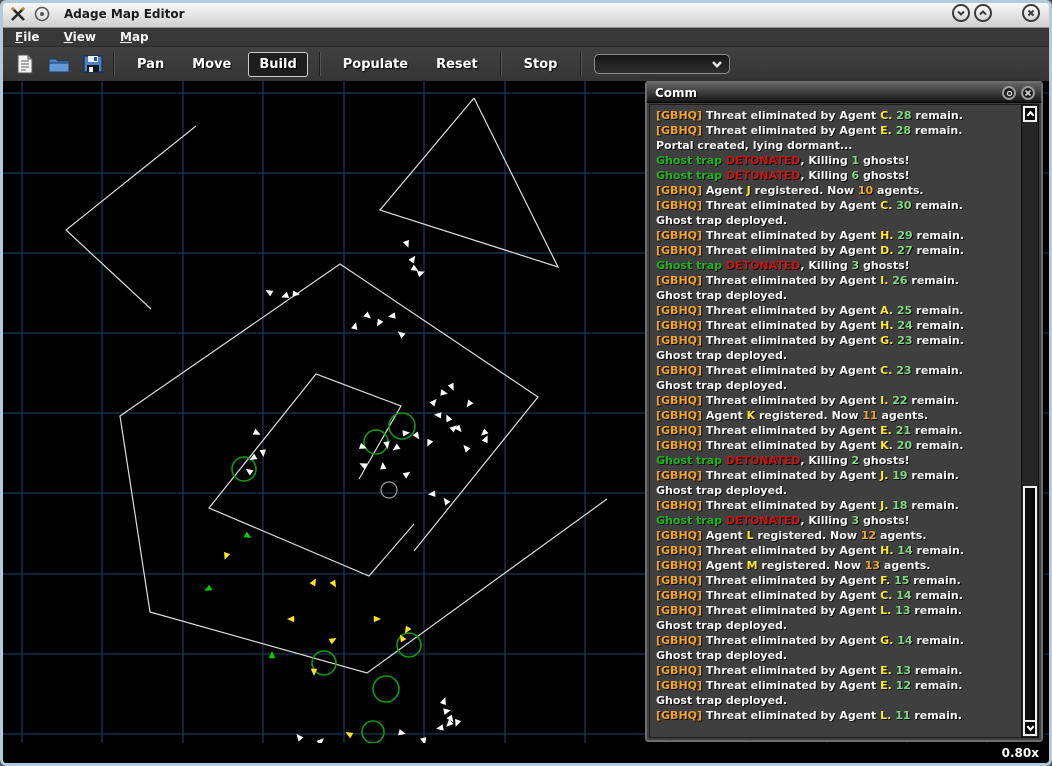  I want to click on log-line: Ghost trap DETONATED, Killing 2 ghosts!, so click(783, 460).